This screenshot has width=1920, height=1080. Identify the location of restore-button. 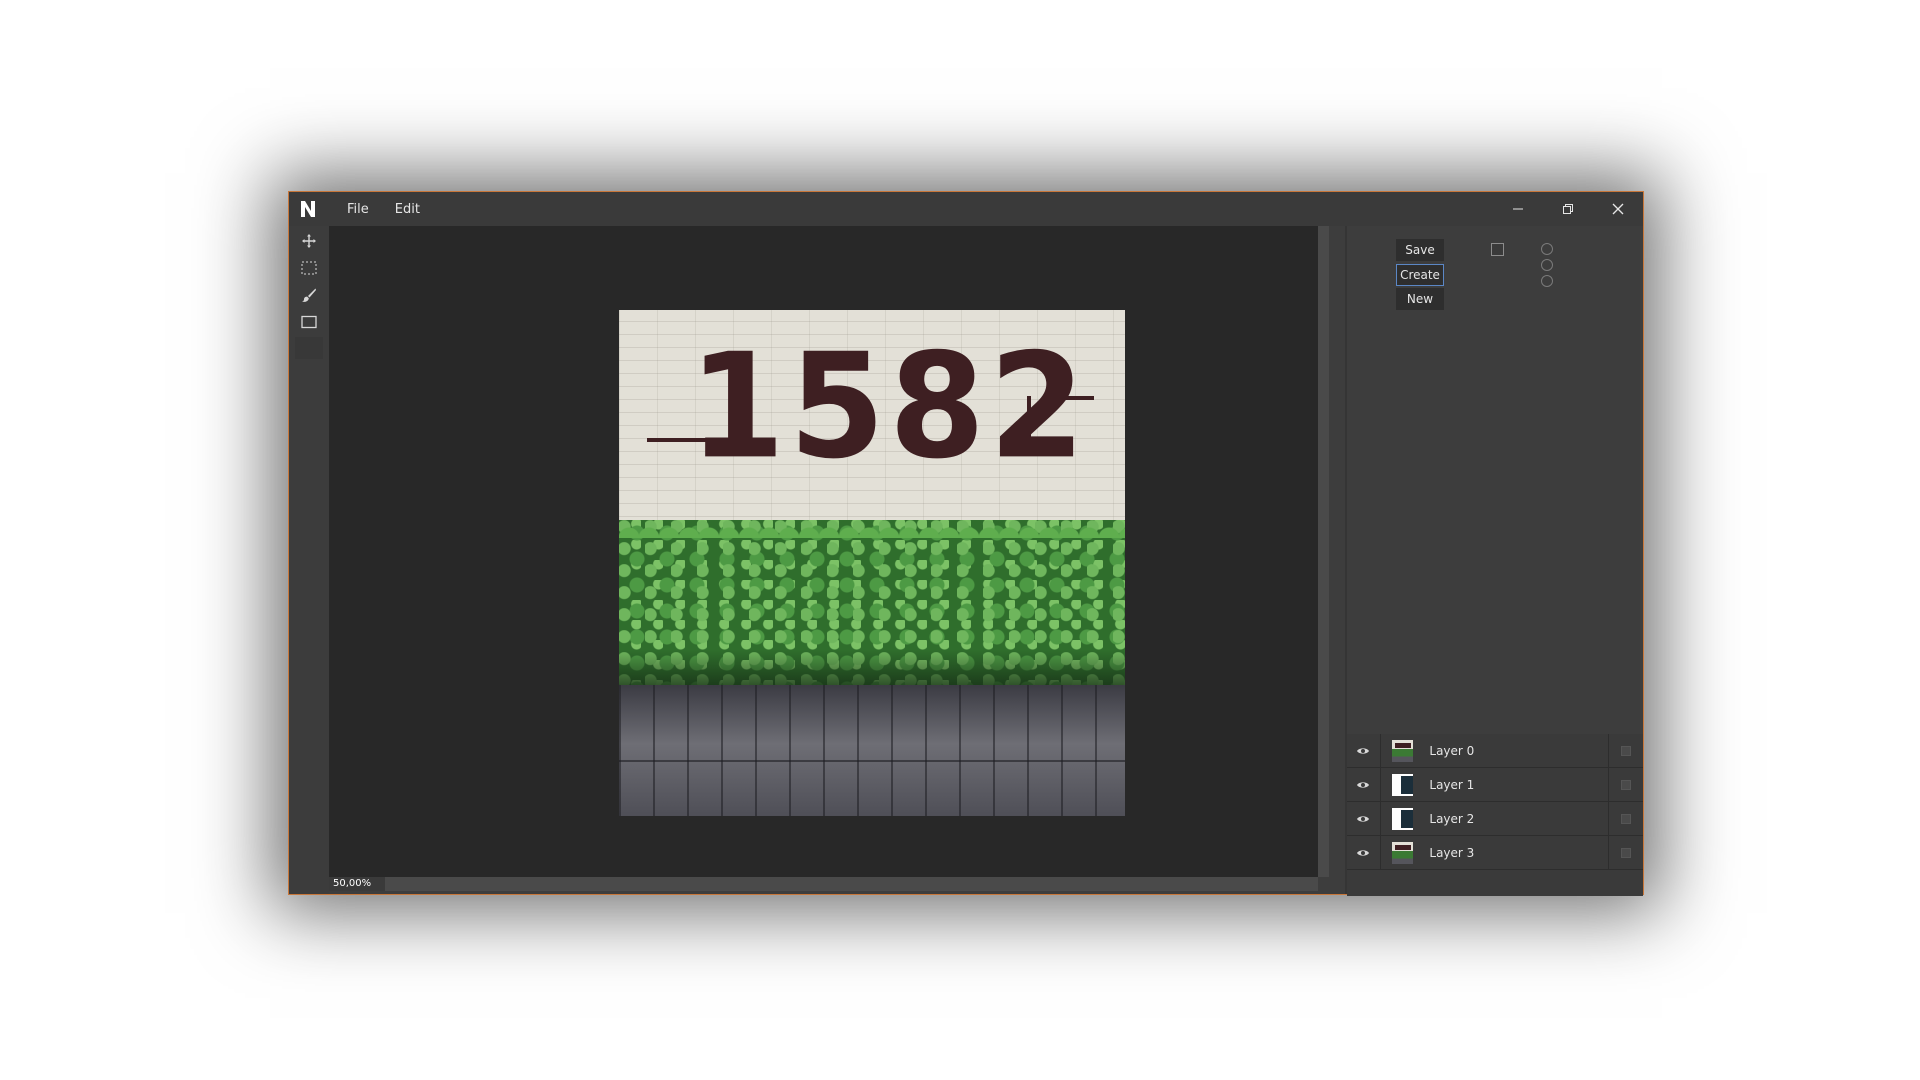
(1568, 209).